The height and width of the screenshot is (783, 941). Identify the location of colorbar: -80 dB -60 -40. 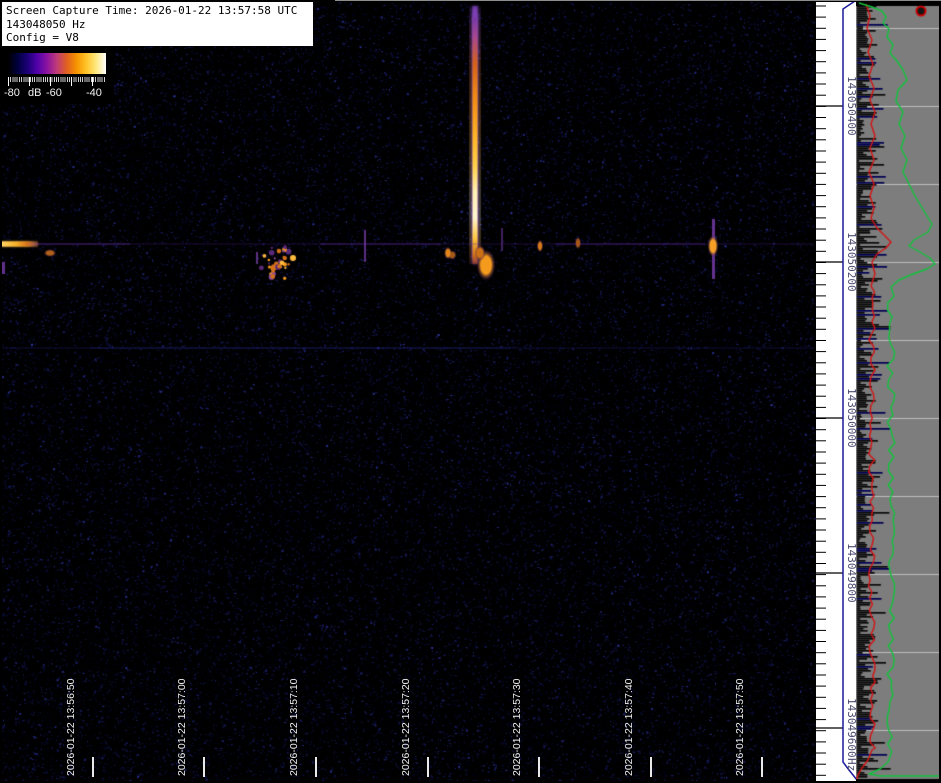
(58, 75).